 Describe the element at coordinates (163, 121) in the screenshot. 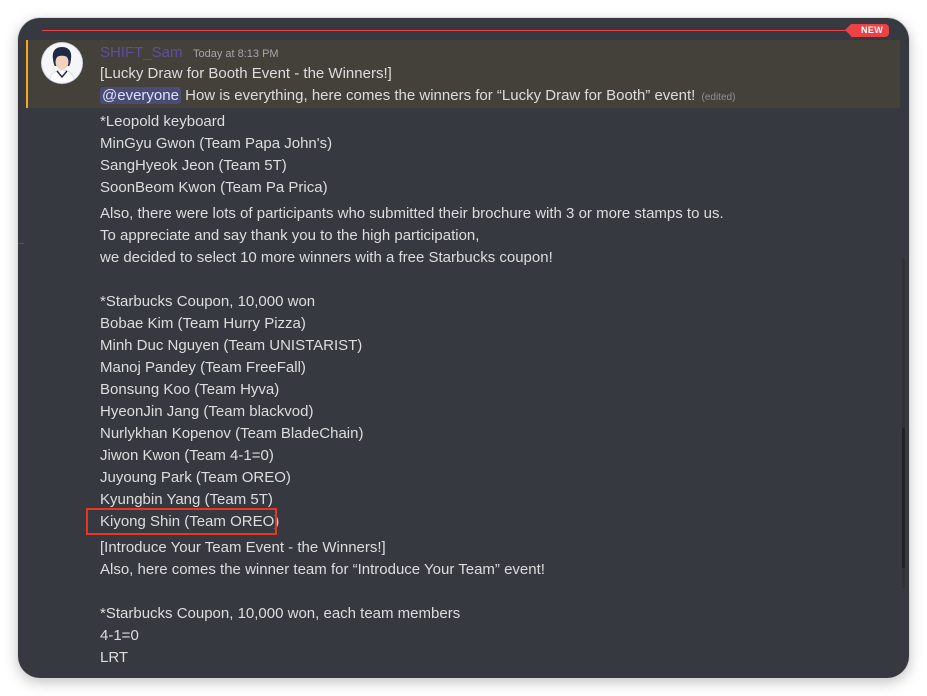

I see `message-line: *Leopold keyboard` at that location.